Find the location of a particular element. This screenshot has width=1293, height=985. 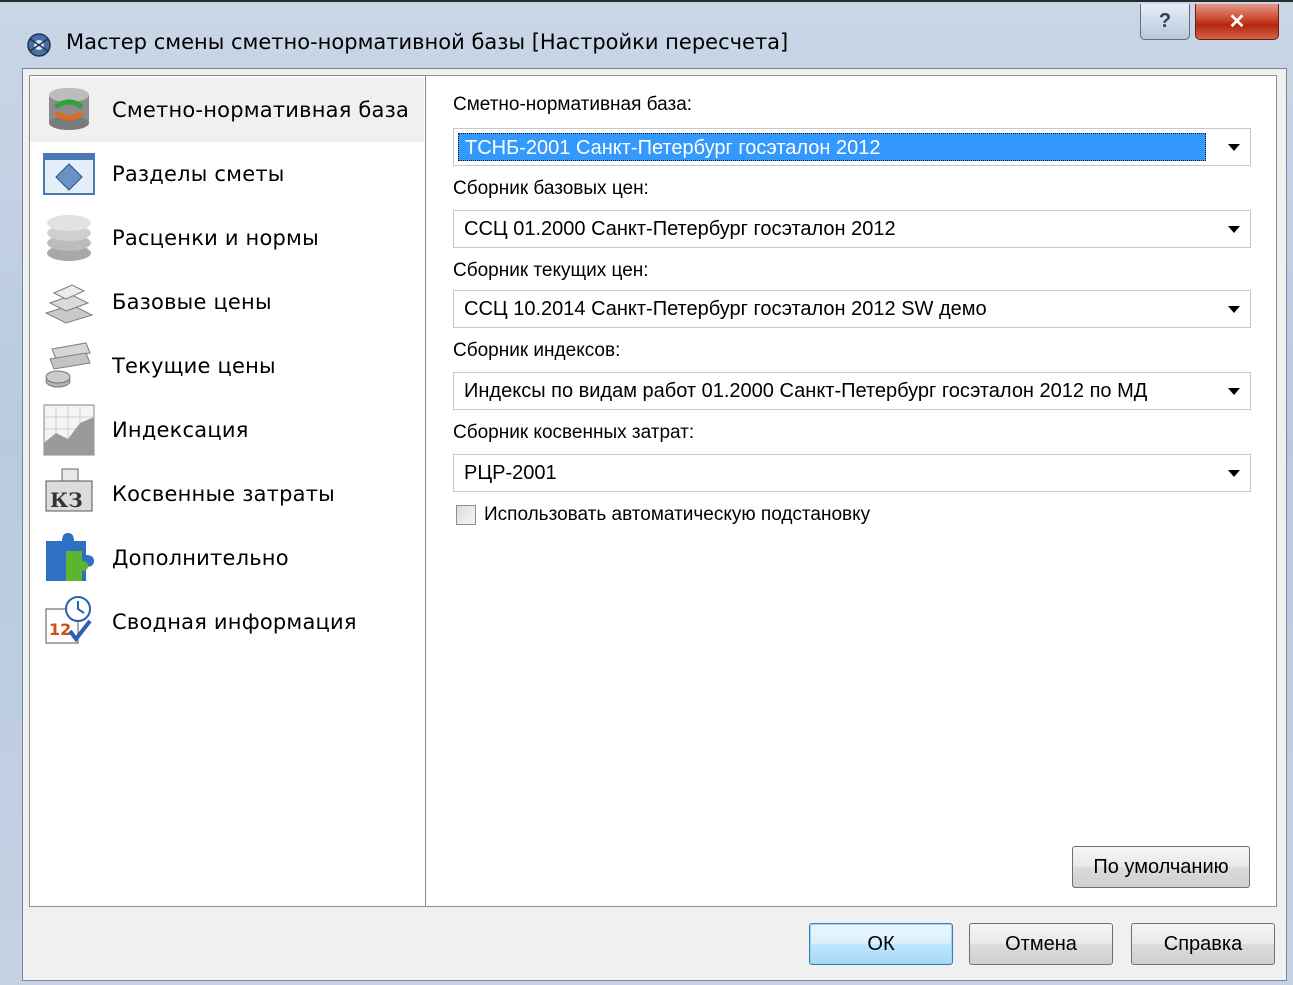

nav-item-summary: 12 Сводная информация is located at coordinates (227, 622).